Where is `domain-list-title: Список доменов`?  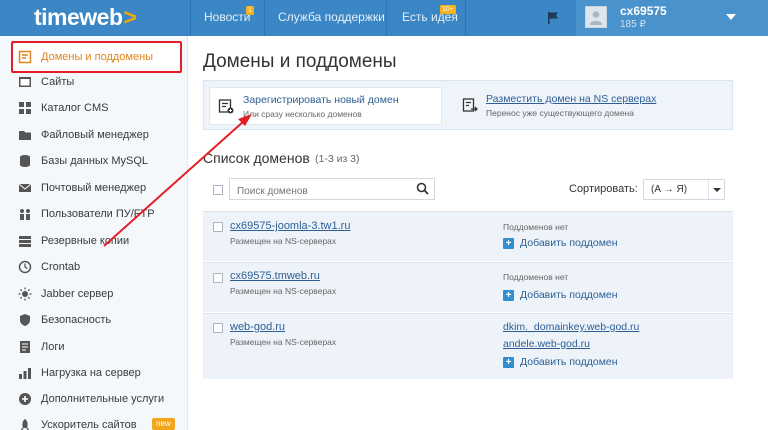 domain-list-title: Список доменов is located at coordinates (256, 158).